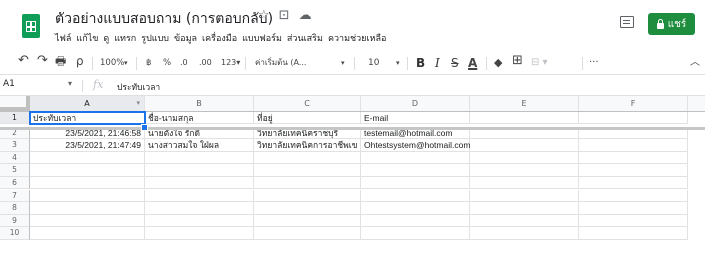 This screenshot has height=265, width=705. Describe the element at coordinates (42, 61) in the screenshot. I see `redo-icon: ↷` at that location.